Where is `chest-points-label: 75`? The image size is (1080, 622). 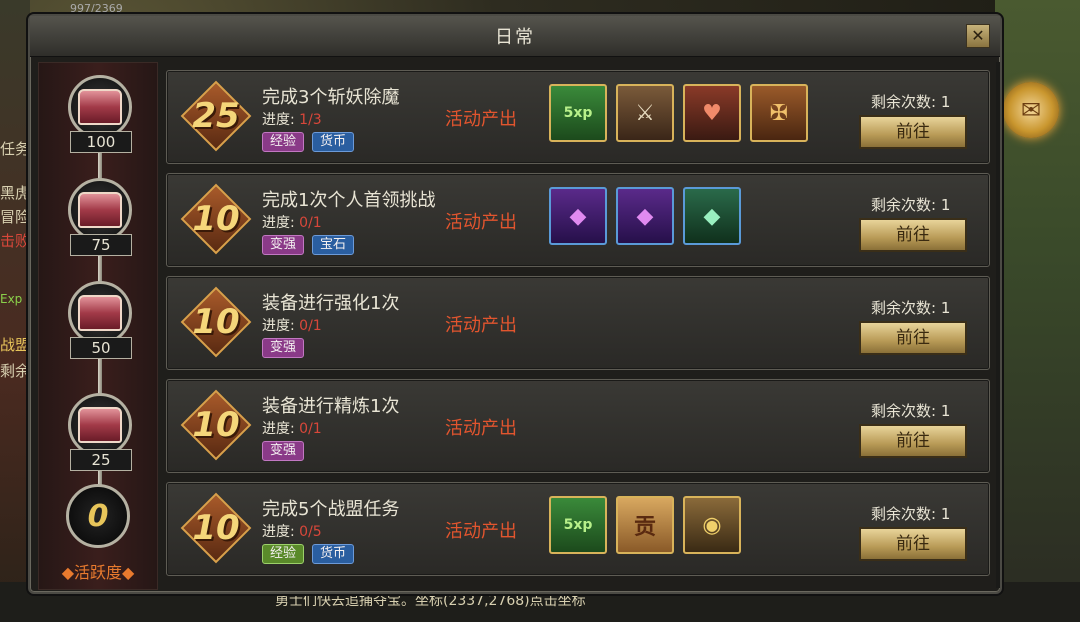
chest-points-label: 75 is located at coordinates (101, 245).